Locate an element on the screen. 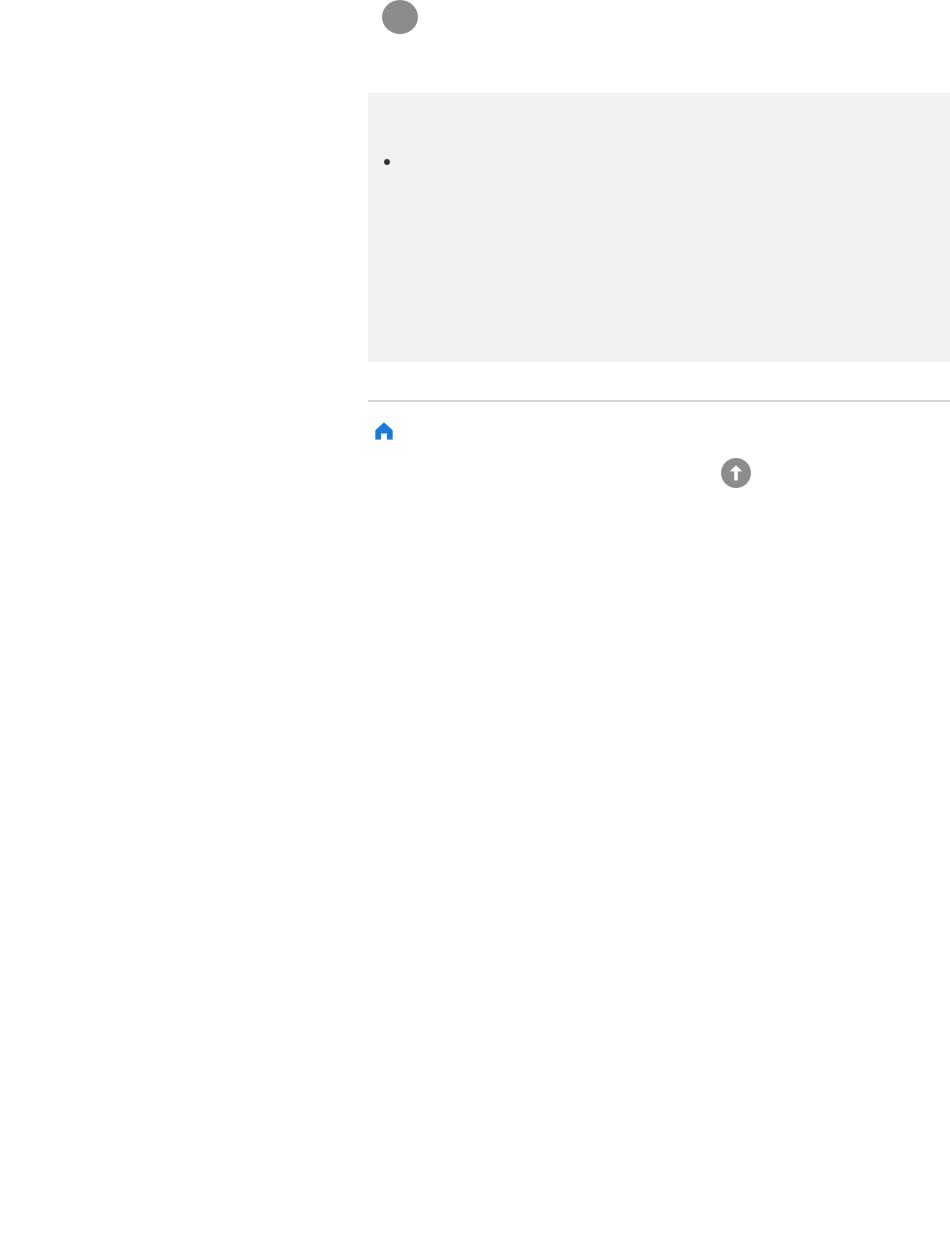  home-button is located at coordinates (384, 431).